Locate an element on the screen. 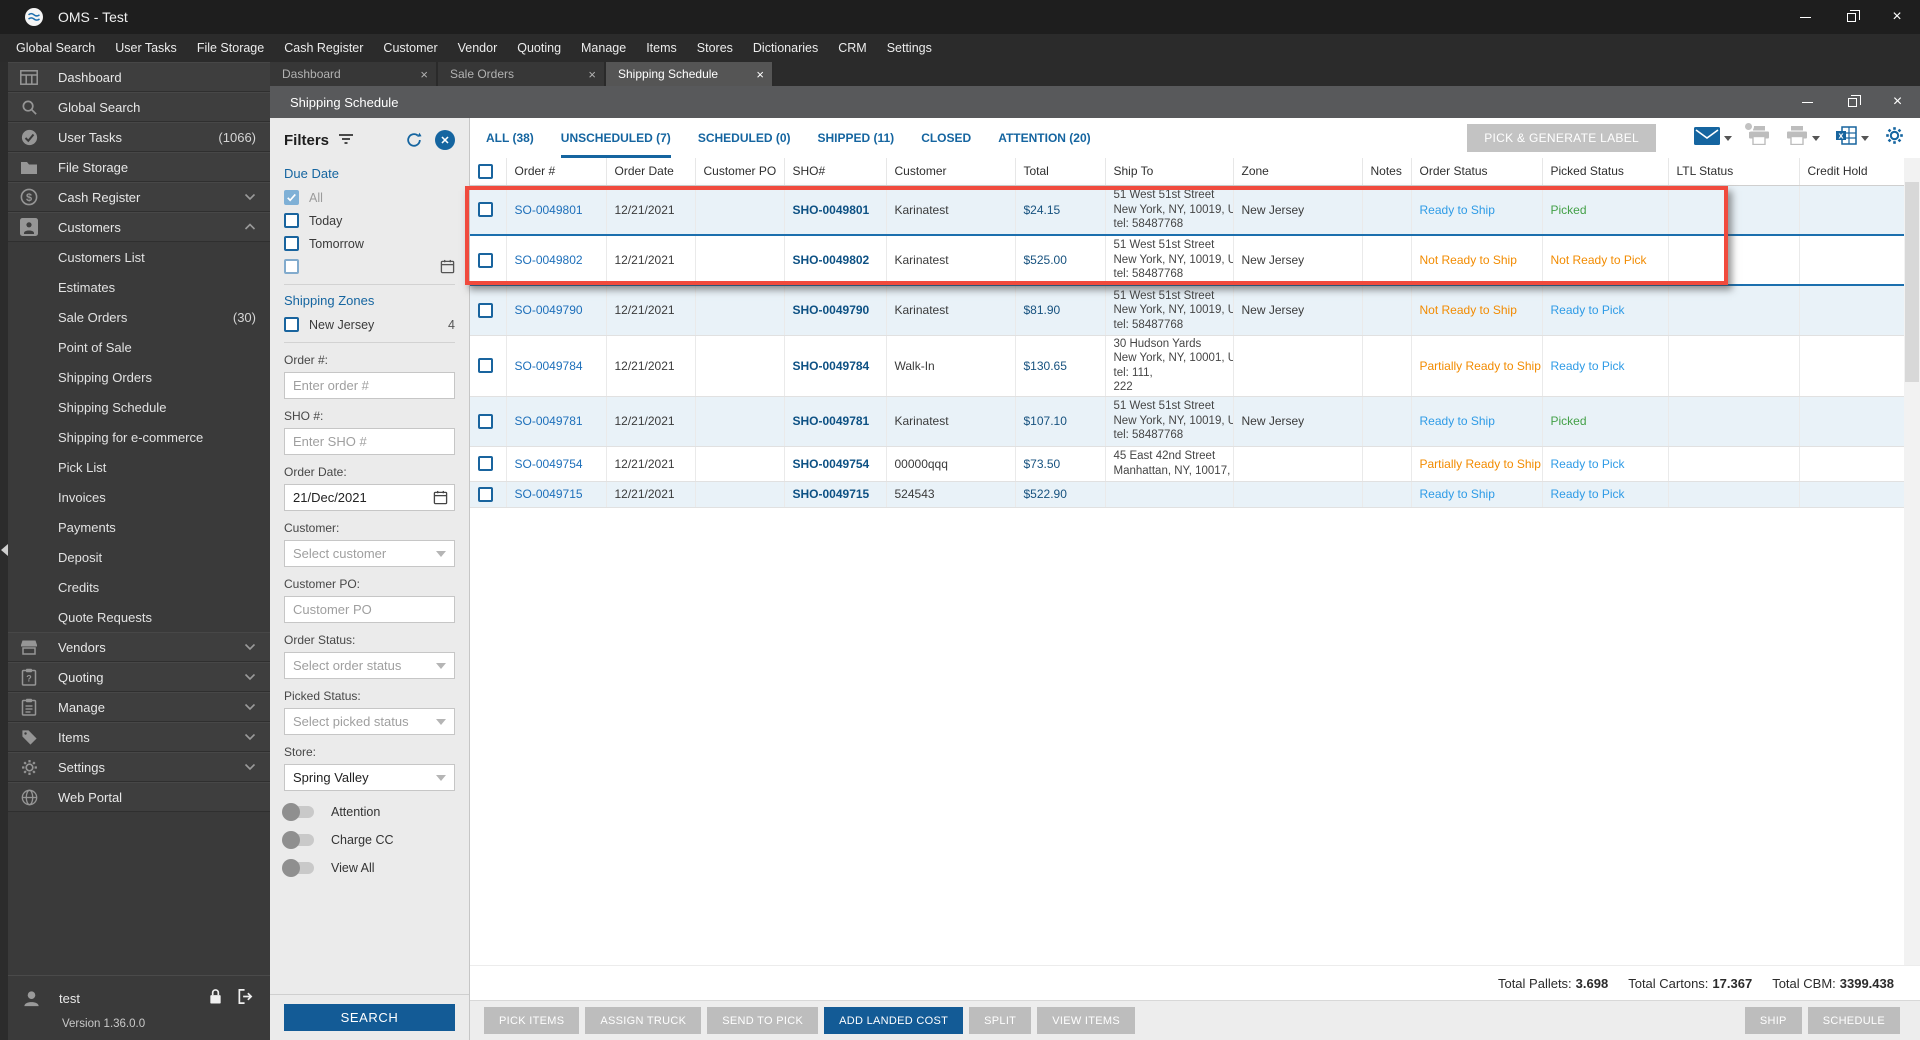  split-button: SPLIT is located at coordinates (1000, 1020).